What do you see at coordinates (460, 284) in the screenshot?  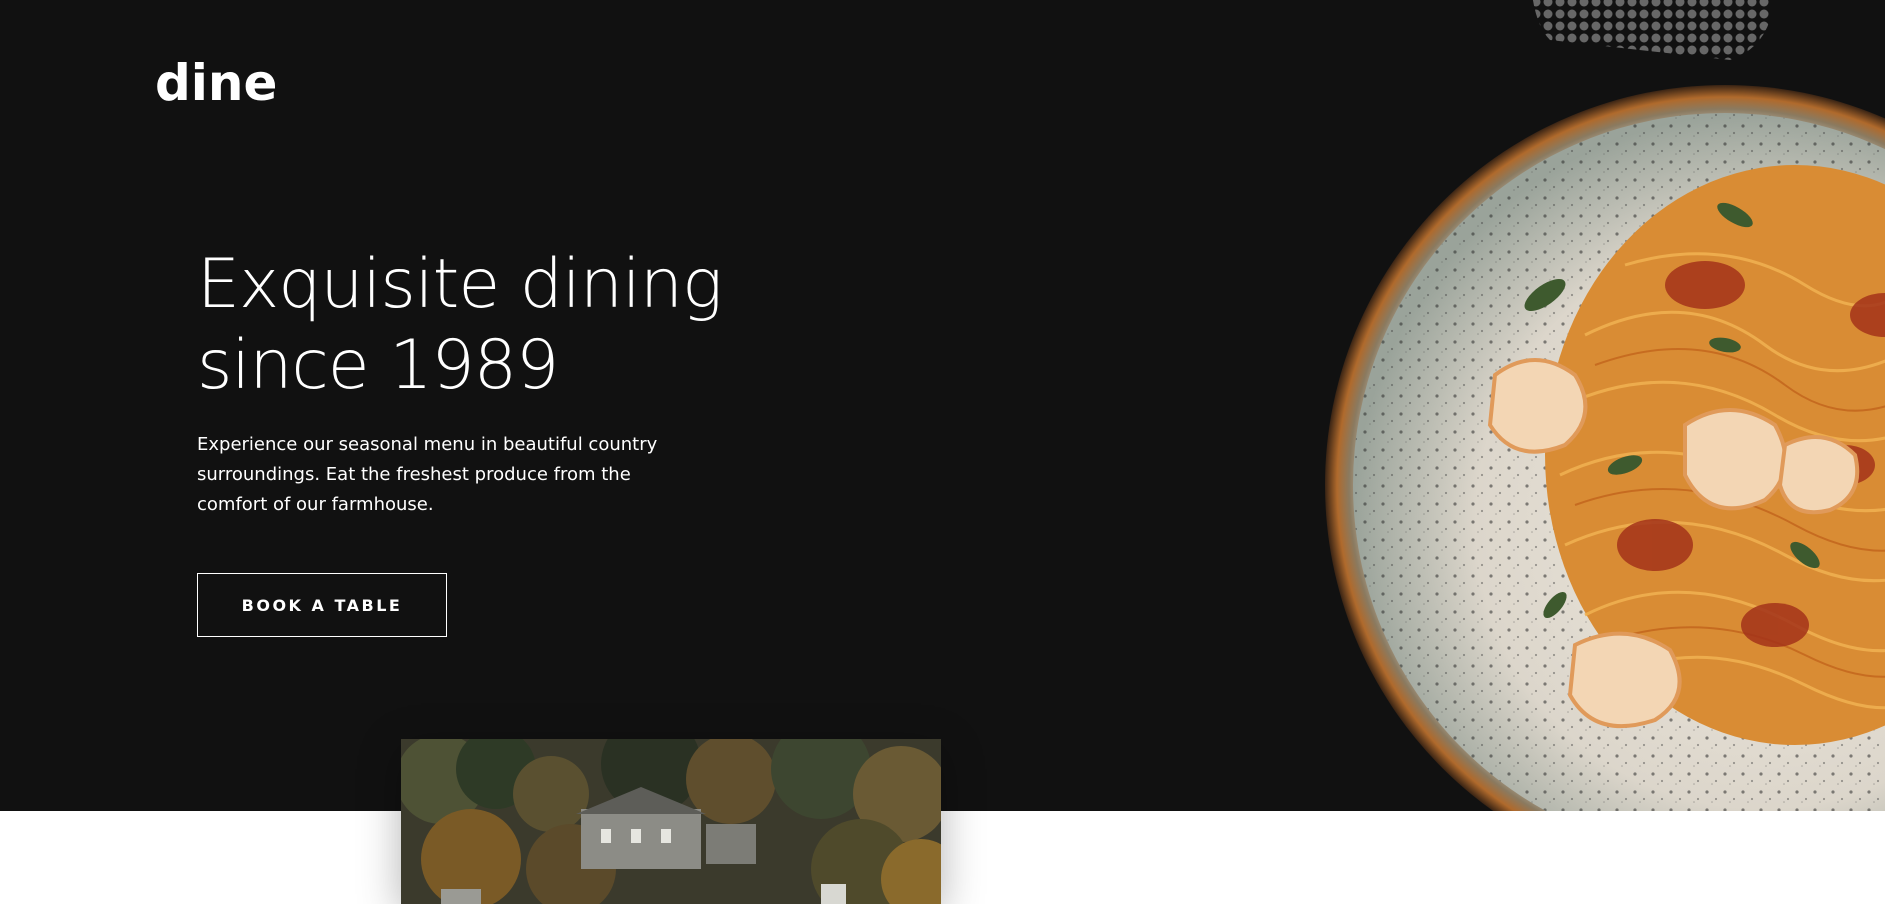 I see `headline-line-1: Exquisite dining` at bounding box center [460, 284].